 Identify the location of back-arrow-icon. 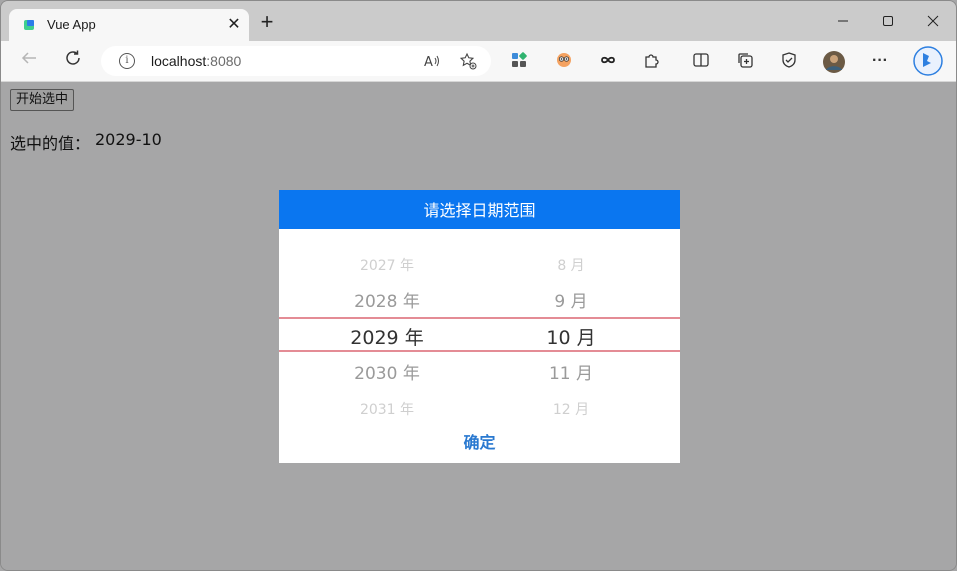
(29, 61).